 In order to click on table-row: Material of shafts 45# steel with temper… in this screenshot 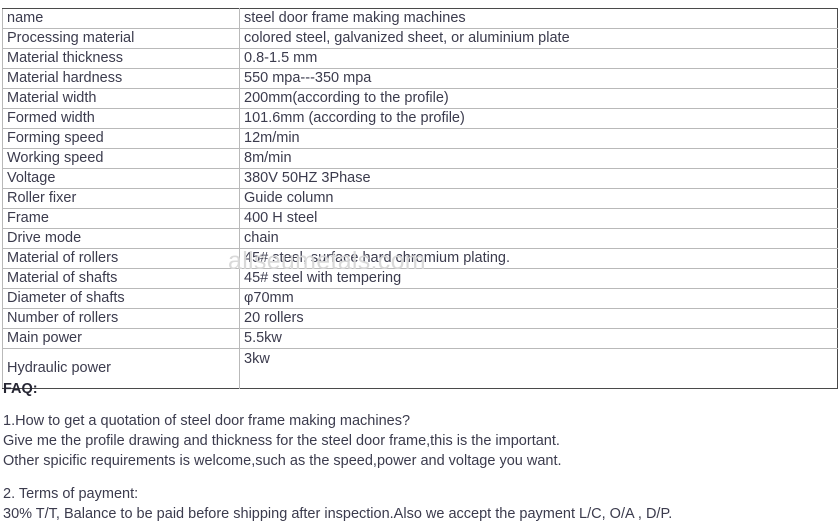, I will do `click(420, 278)`.